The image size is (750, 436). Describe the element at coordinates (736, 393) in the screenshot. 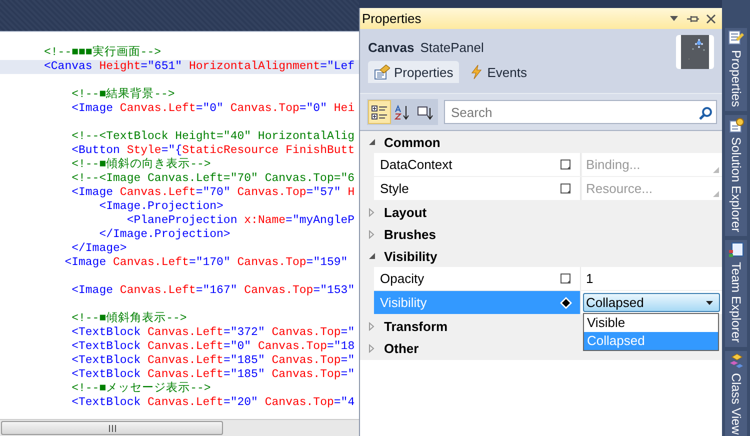

I see `dock-tab: Class View` at that location.